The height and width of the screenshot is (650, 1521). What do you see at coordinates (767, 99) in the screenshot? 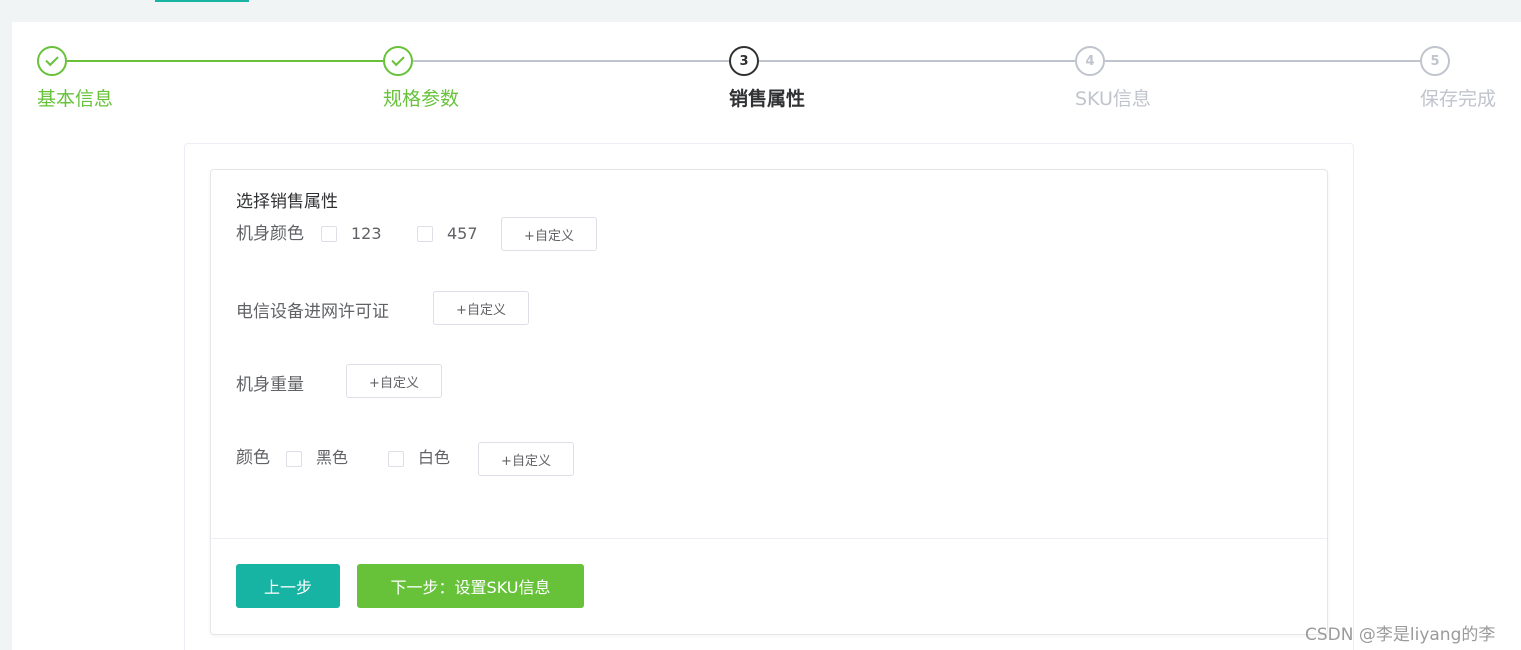
I see `step-3-title: 销售属性` at bounding box center [767, 99].